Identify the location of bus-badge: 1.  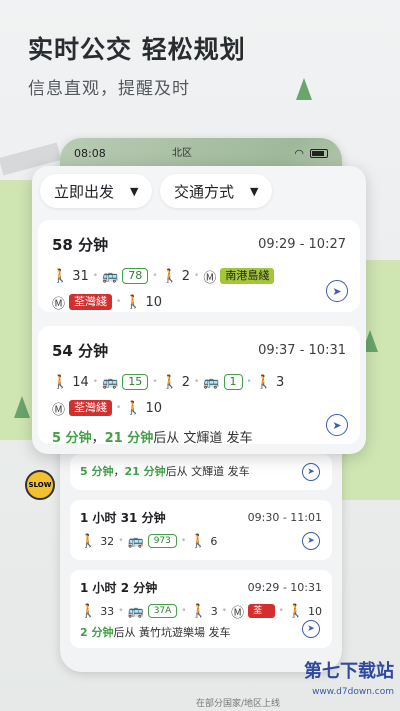
(233, 382).